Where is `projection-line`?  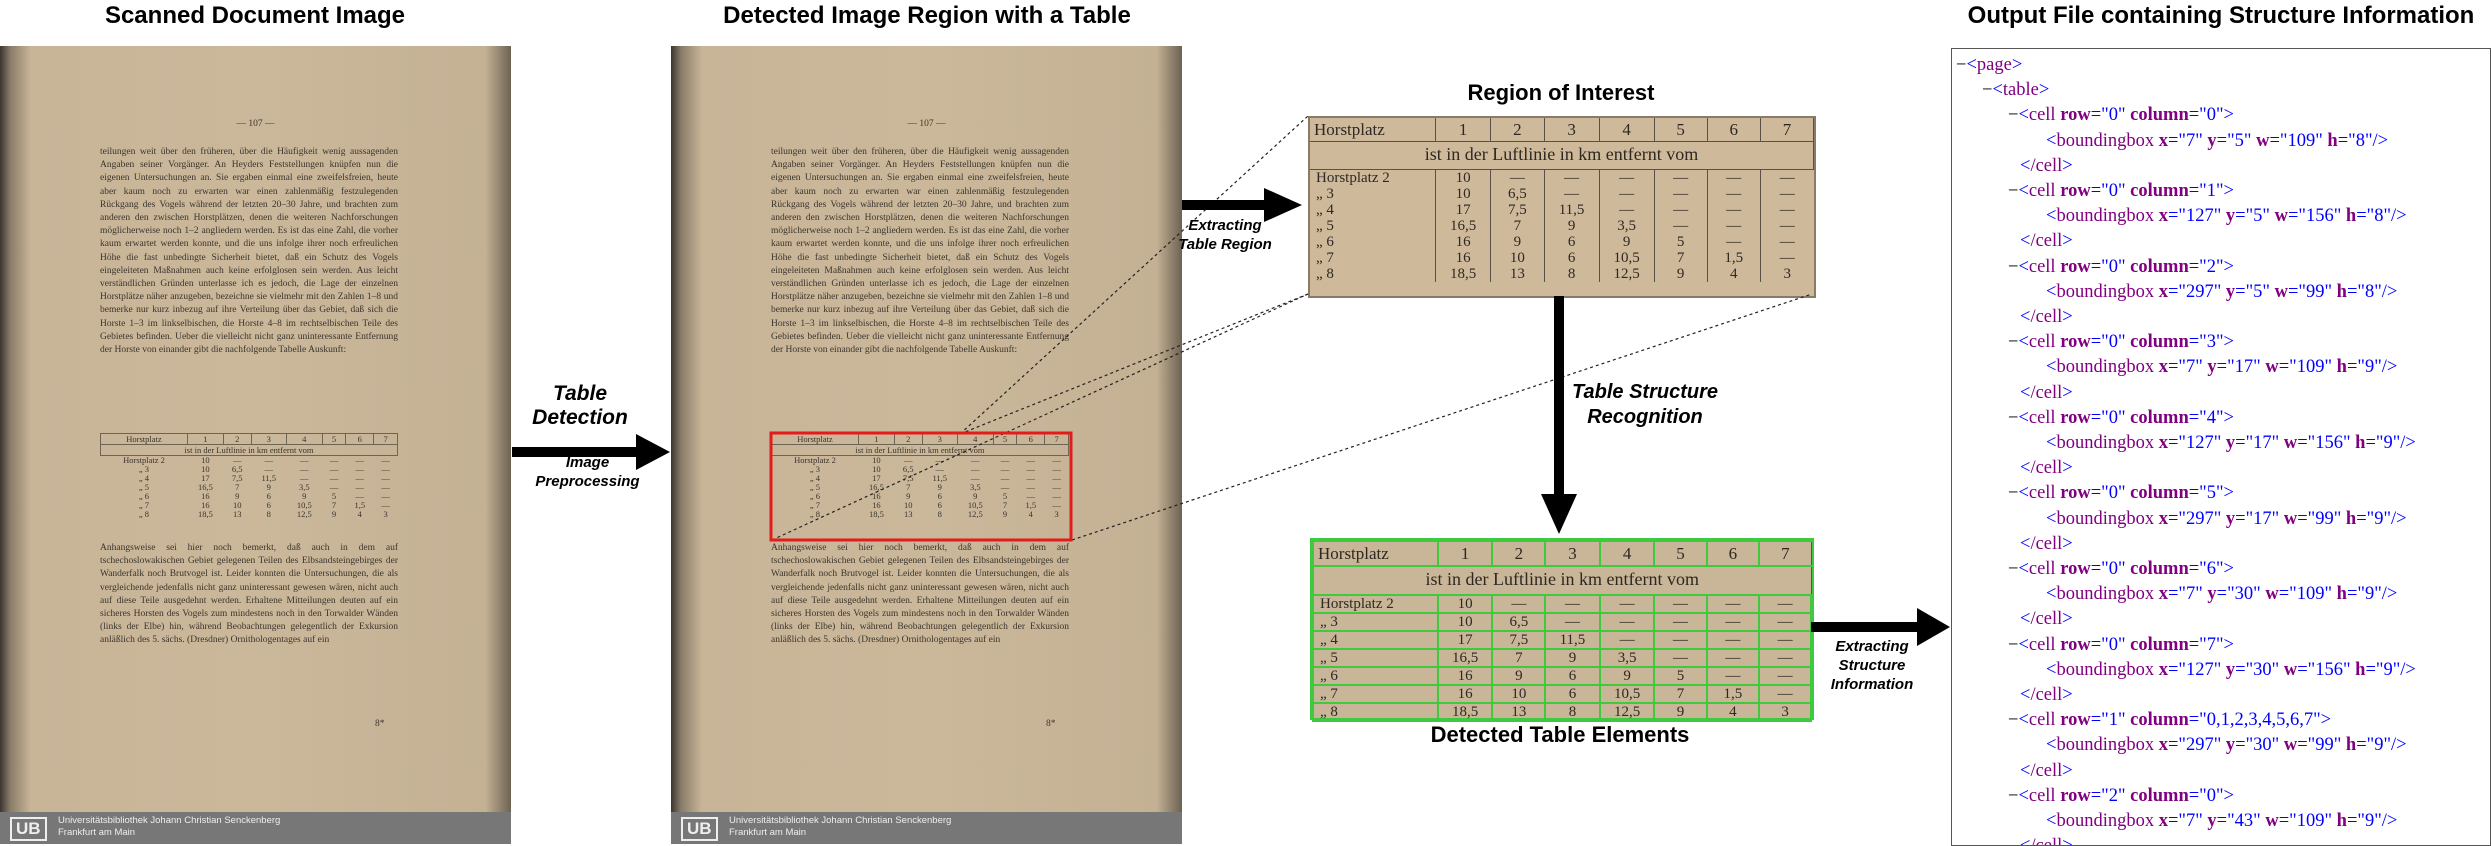 projection-line is located at coordinates (1040, 417).